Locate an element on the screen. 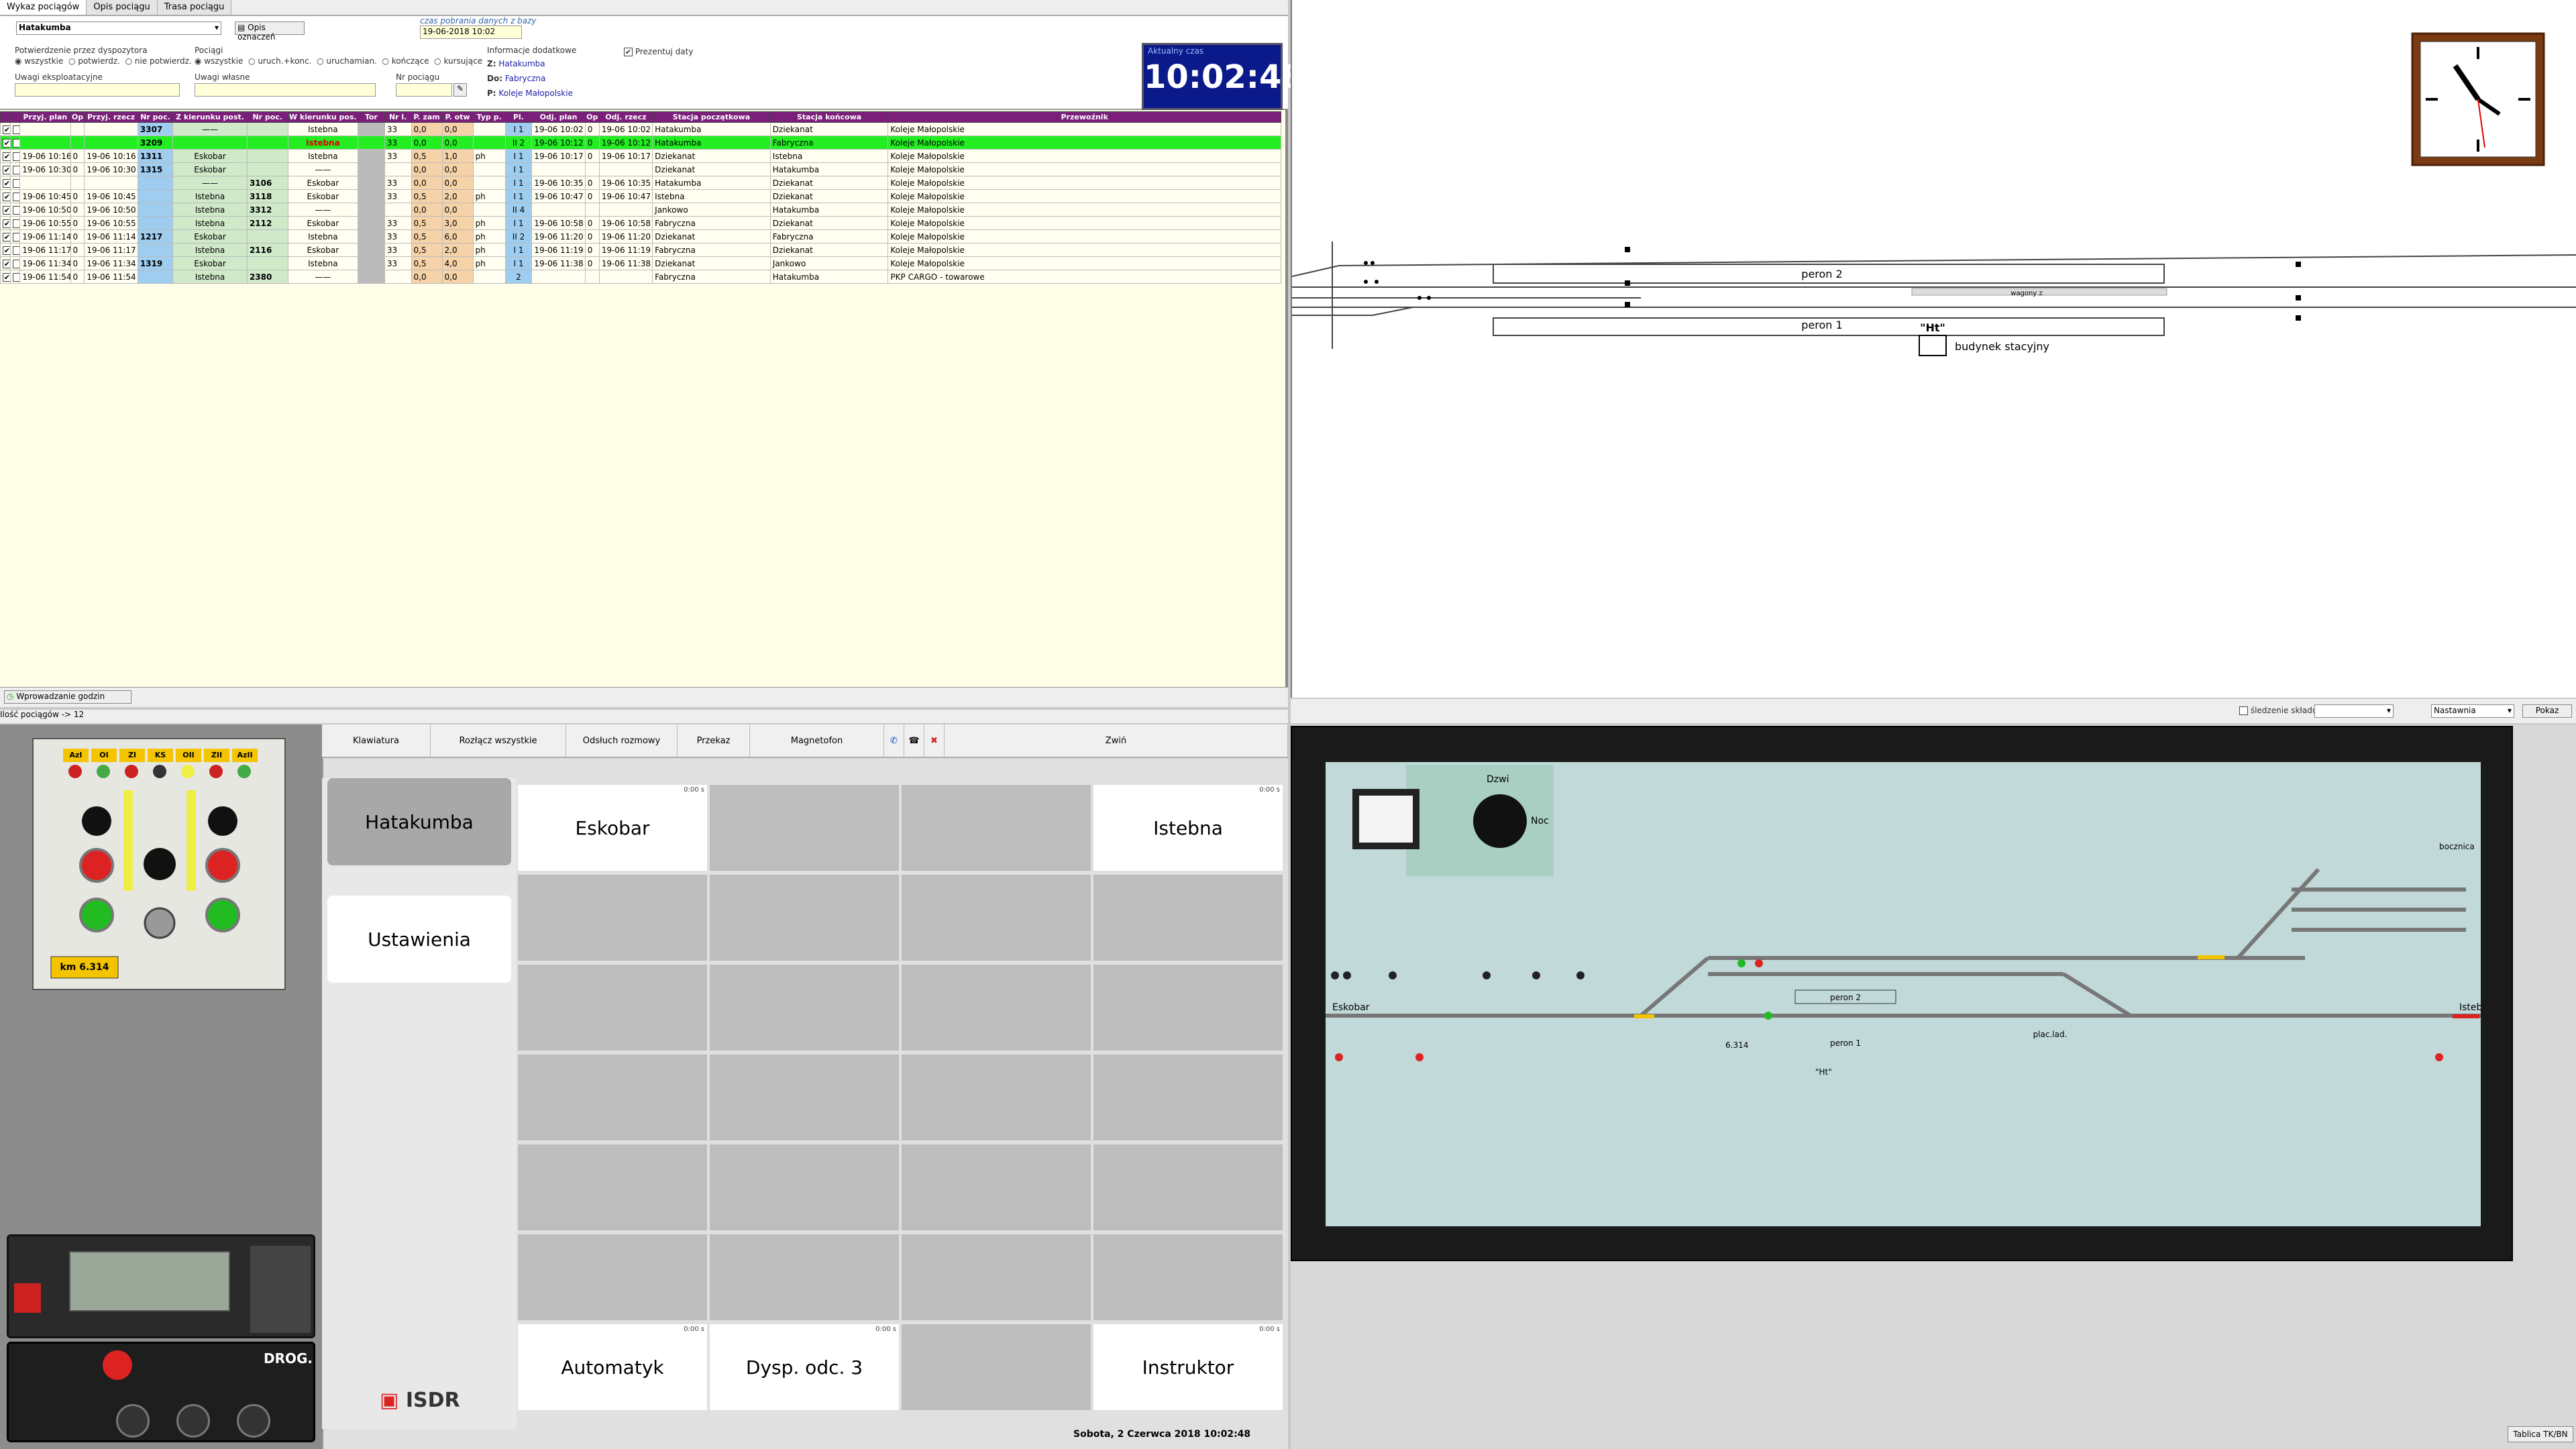 This screenshot has height=1449, width=2576. prezentuj-daty-checkbox: Prezentuj daty is located at coordinates (658, 51).